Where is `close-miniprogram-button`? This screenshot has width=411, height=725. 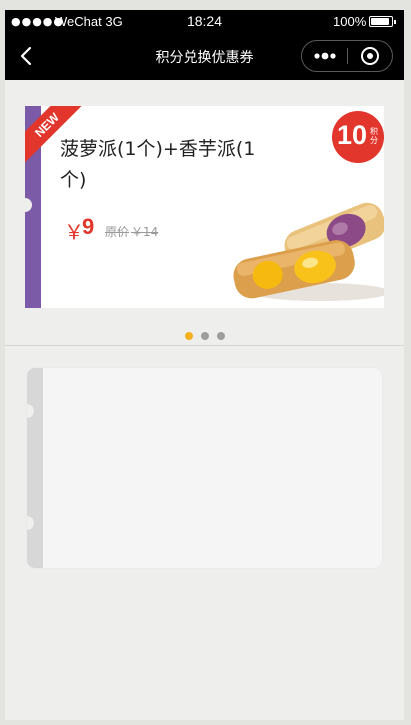
close-miniprogram-button is located at coordinates (370, 56).